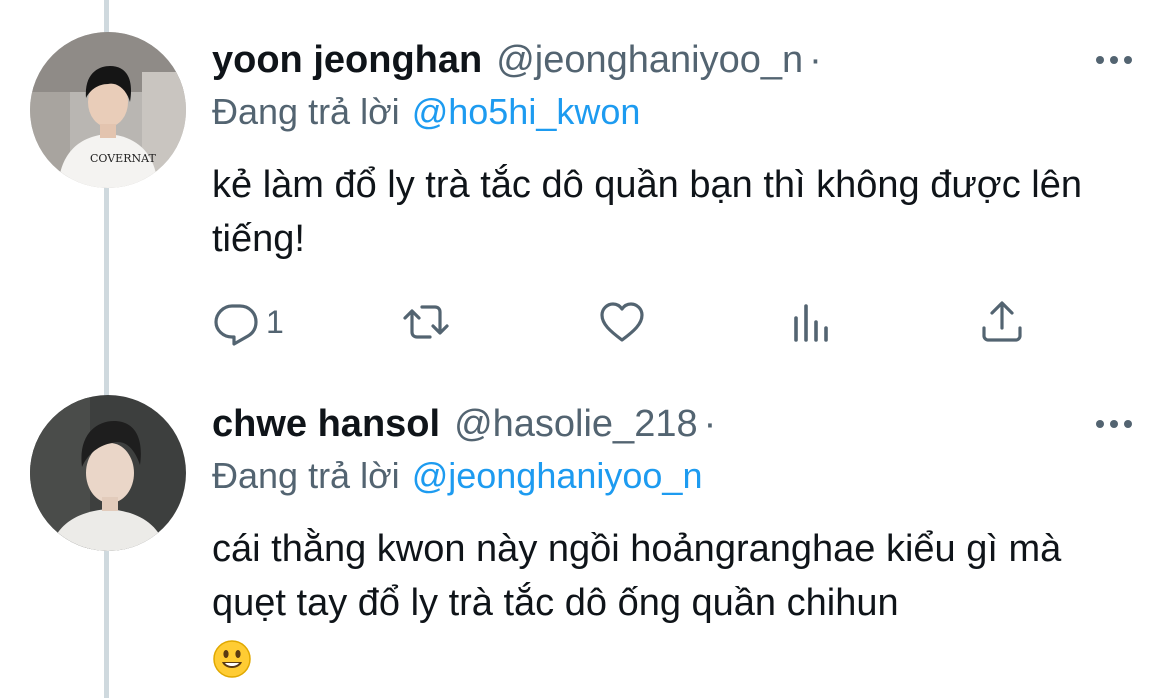 The height and width of the screenshot is (698, 1170). I want to click on user-handle: @hasolie_218, so click(576, 424).